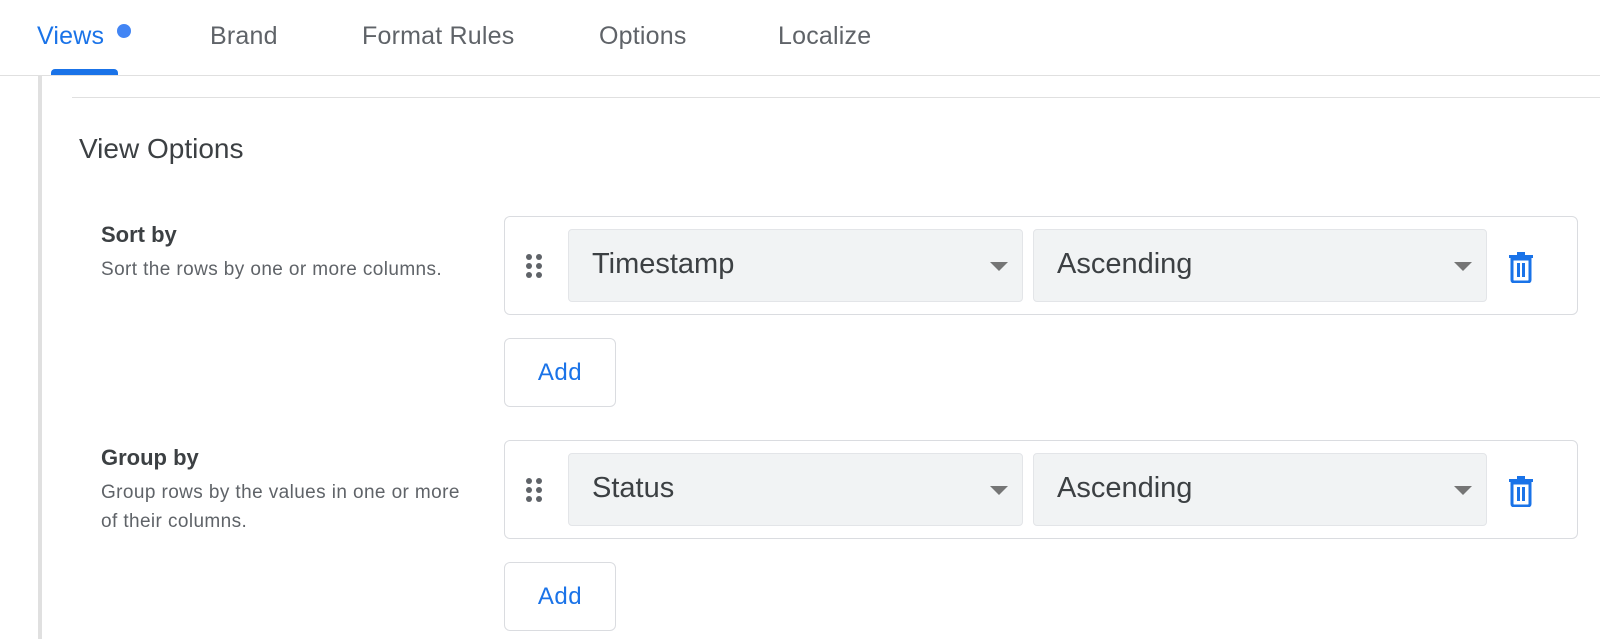  Describe the element at coordinates (84, 72) in the screenshot. I see `active-tab-indicator` at that location.